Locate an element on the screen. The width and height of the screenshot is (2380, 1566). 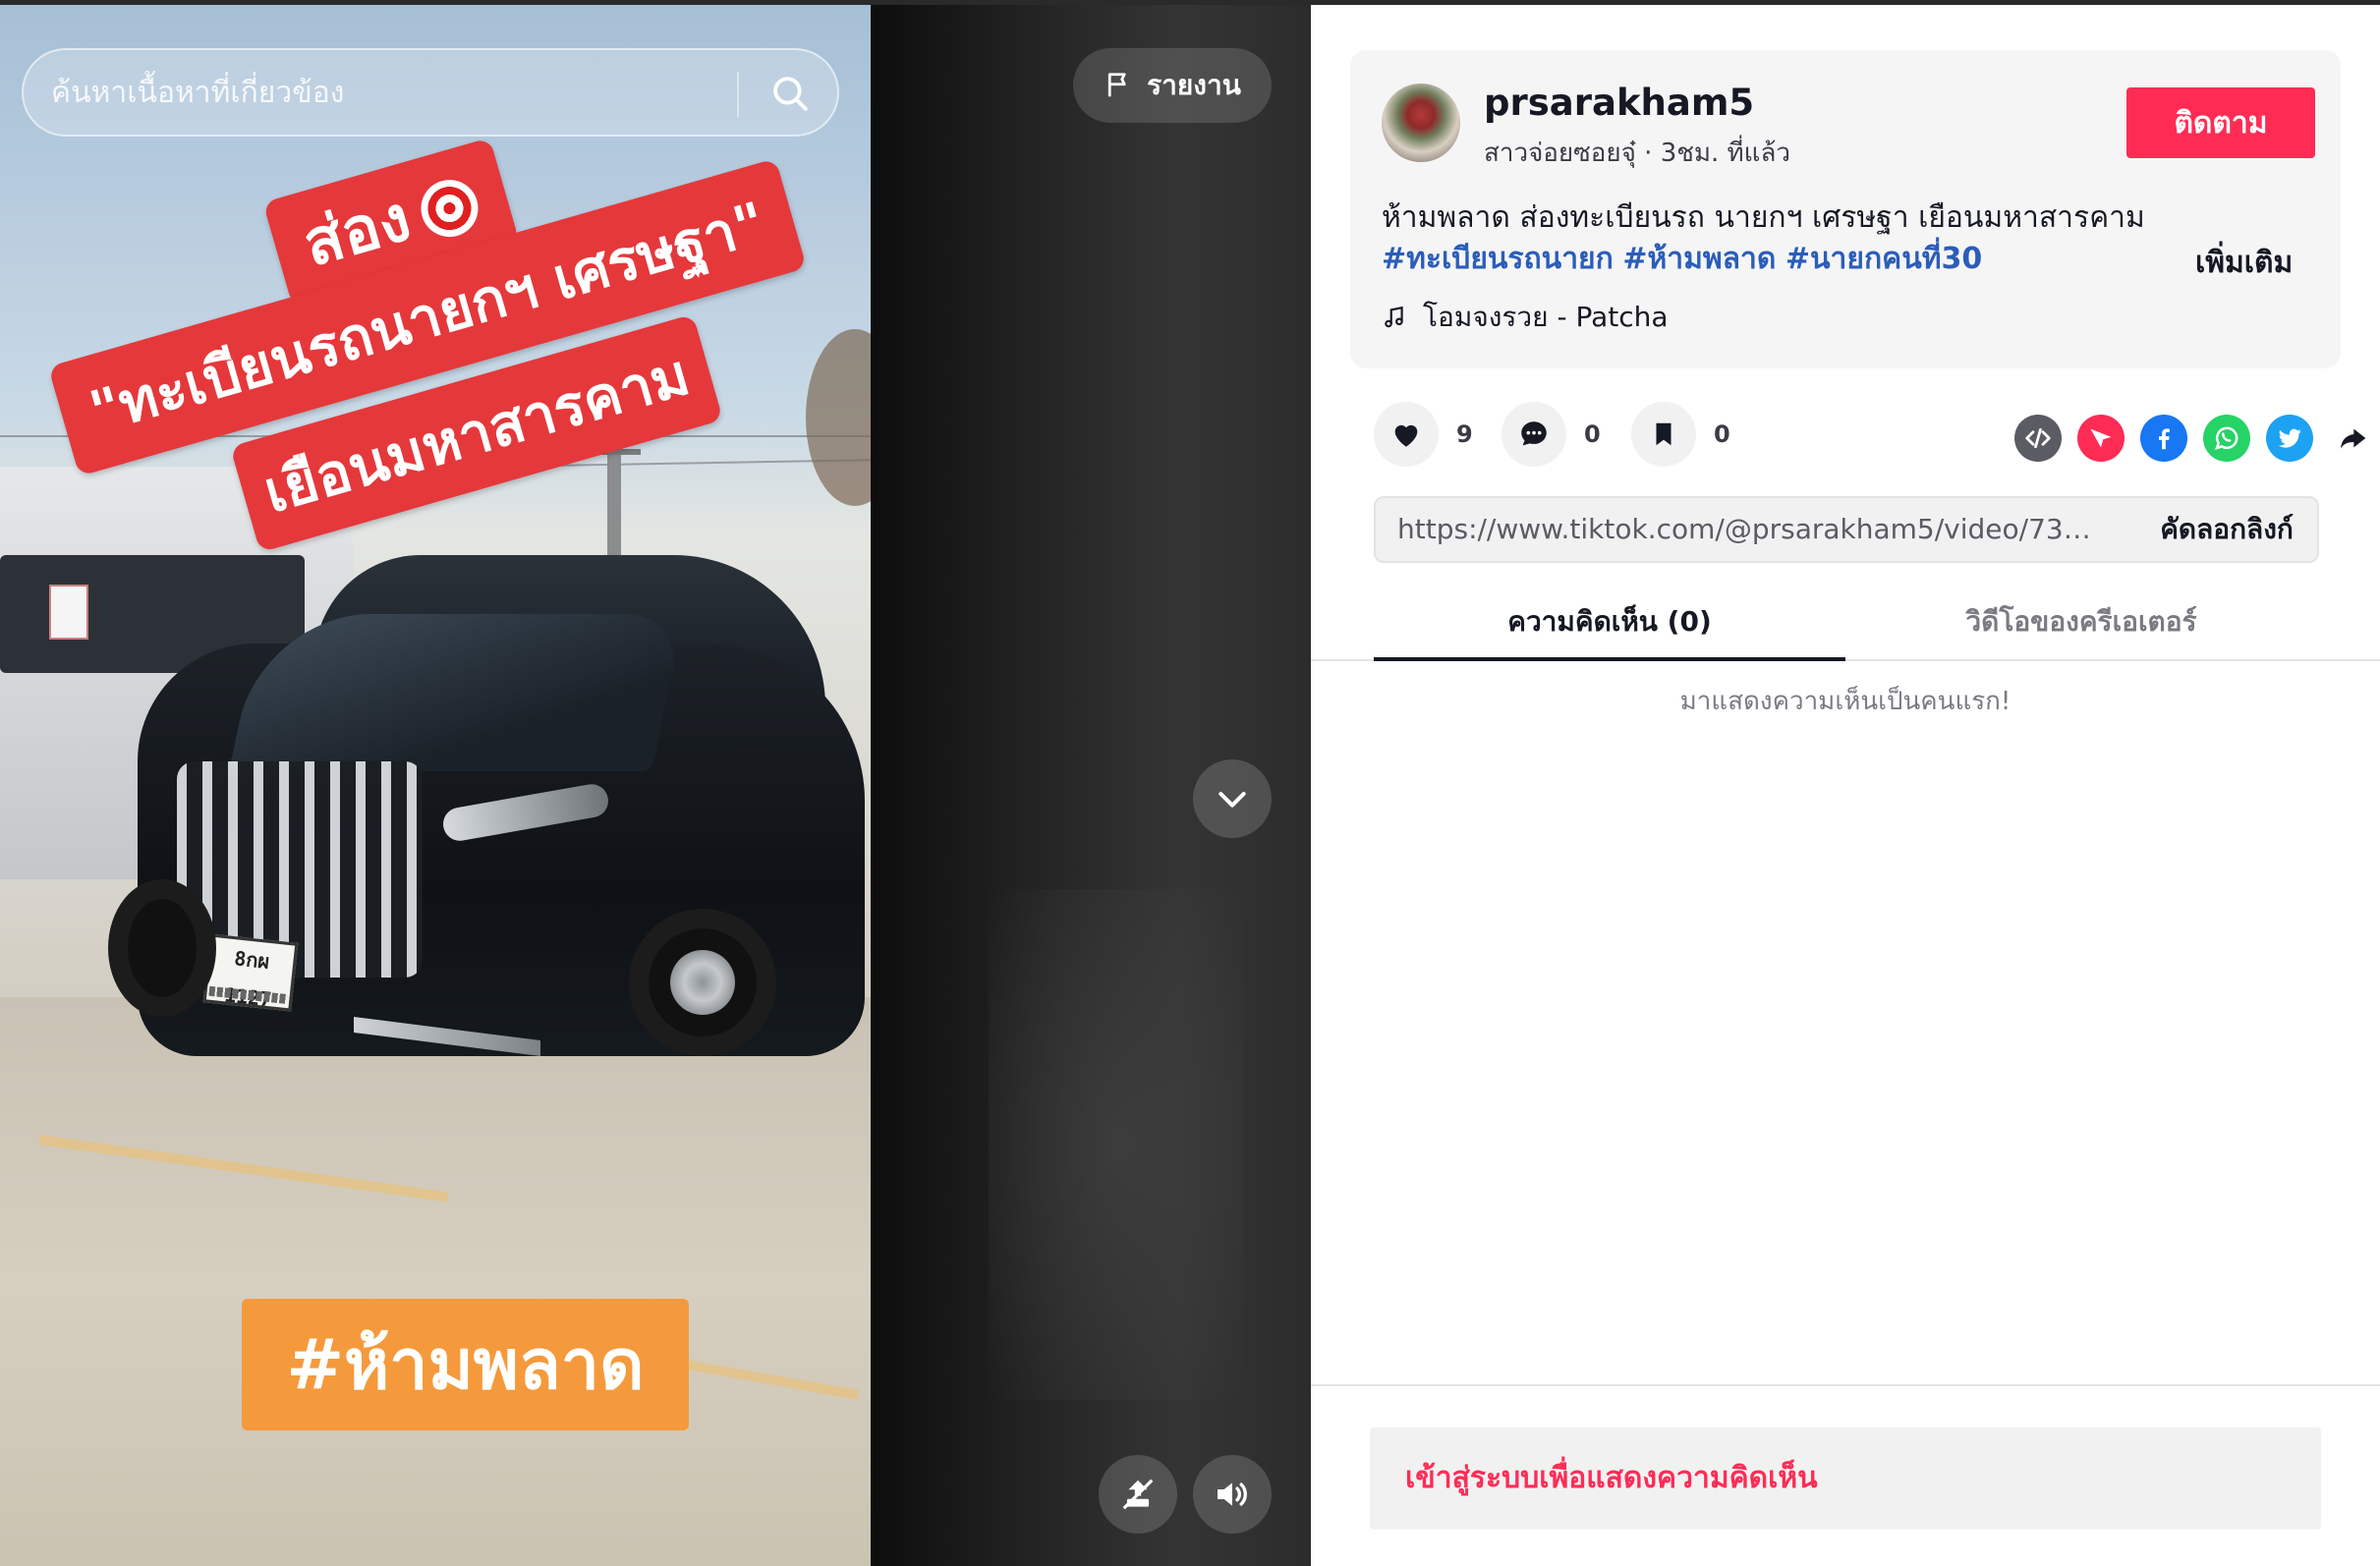
tab-creator-videos: วิดีโอของครีเอเตอร์ is located at coordinates (2081, 626).